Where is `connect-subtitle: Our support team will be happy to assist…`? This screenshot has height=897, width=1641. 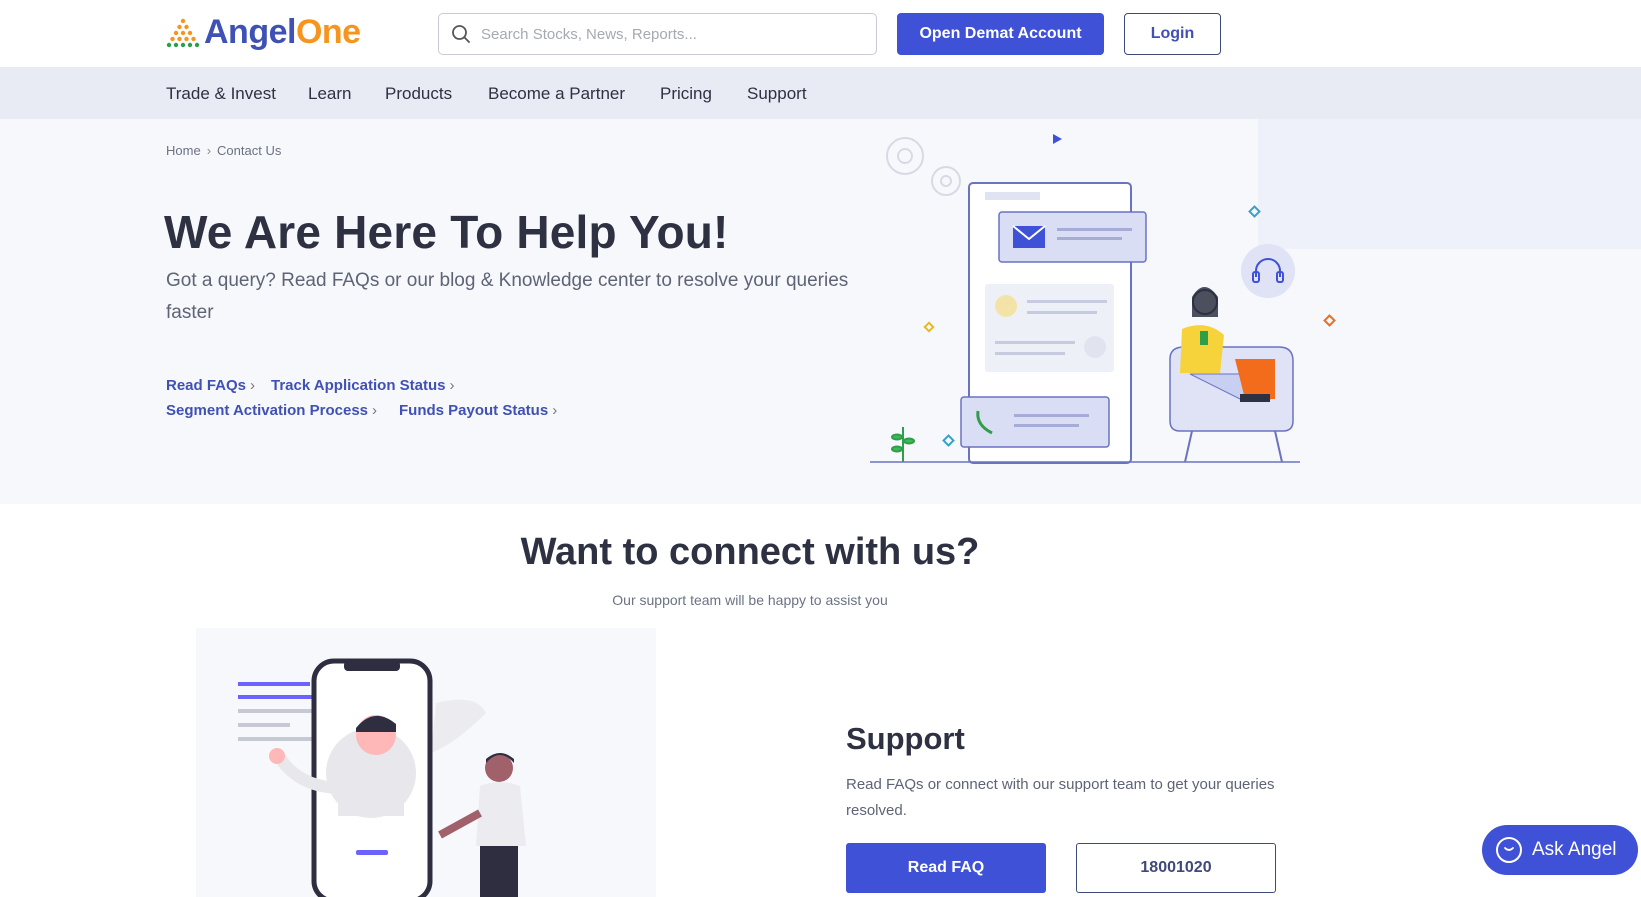 connect-subtitle: Our support team will be happy to assist… is located at coordinates (750, 600).